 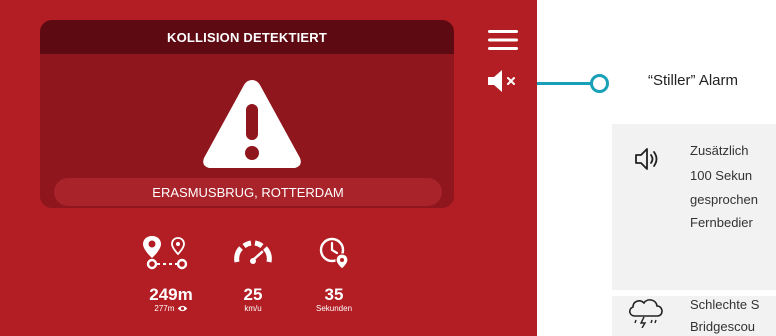 What do you see at coordinates (334, 294) in the screenshot?
I see `time-value: 35` at bounding box center [334, 294].